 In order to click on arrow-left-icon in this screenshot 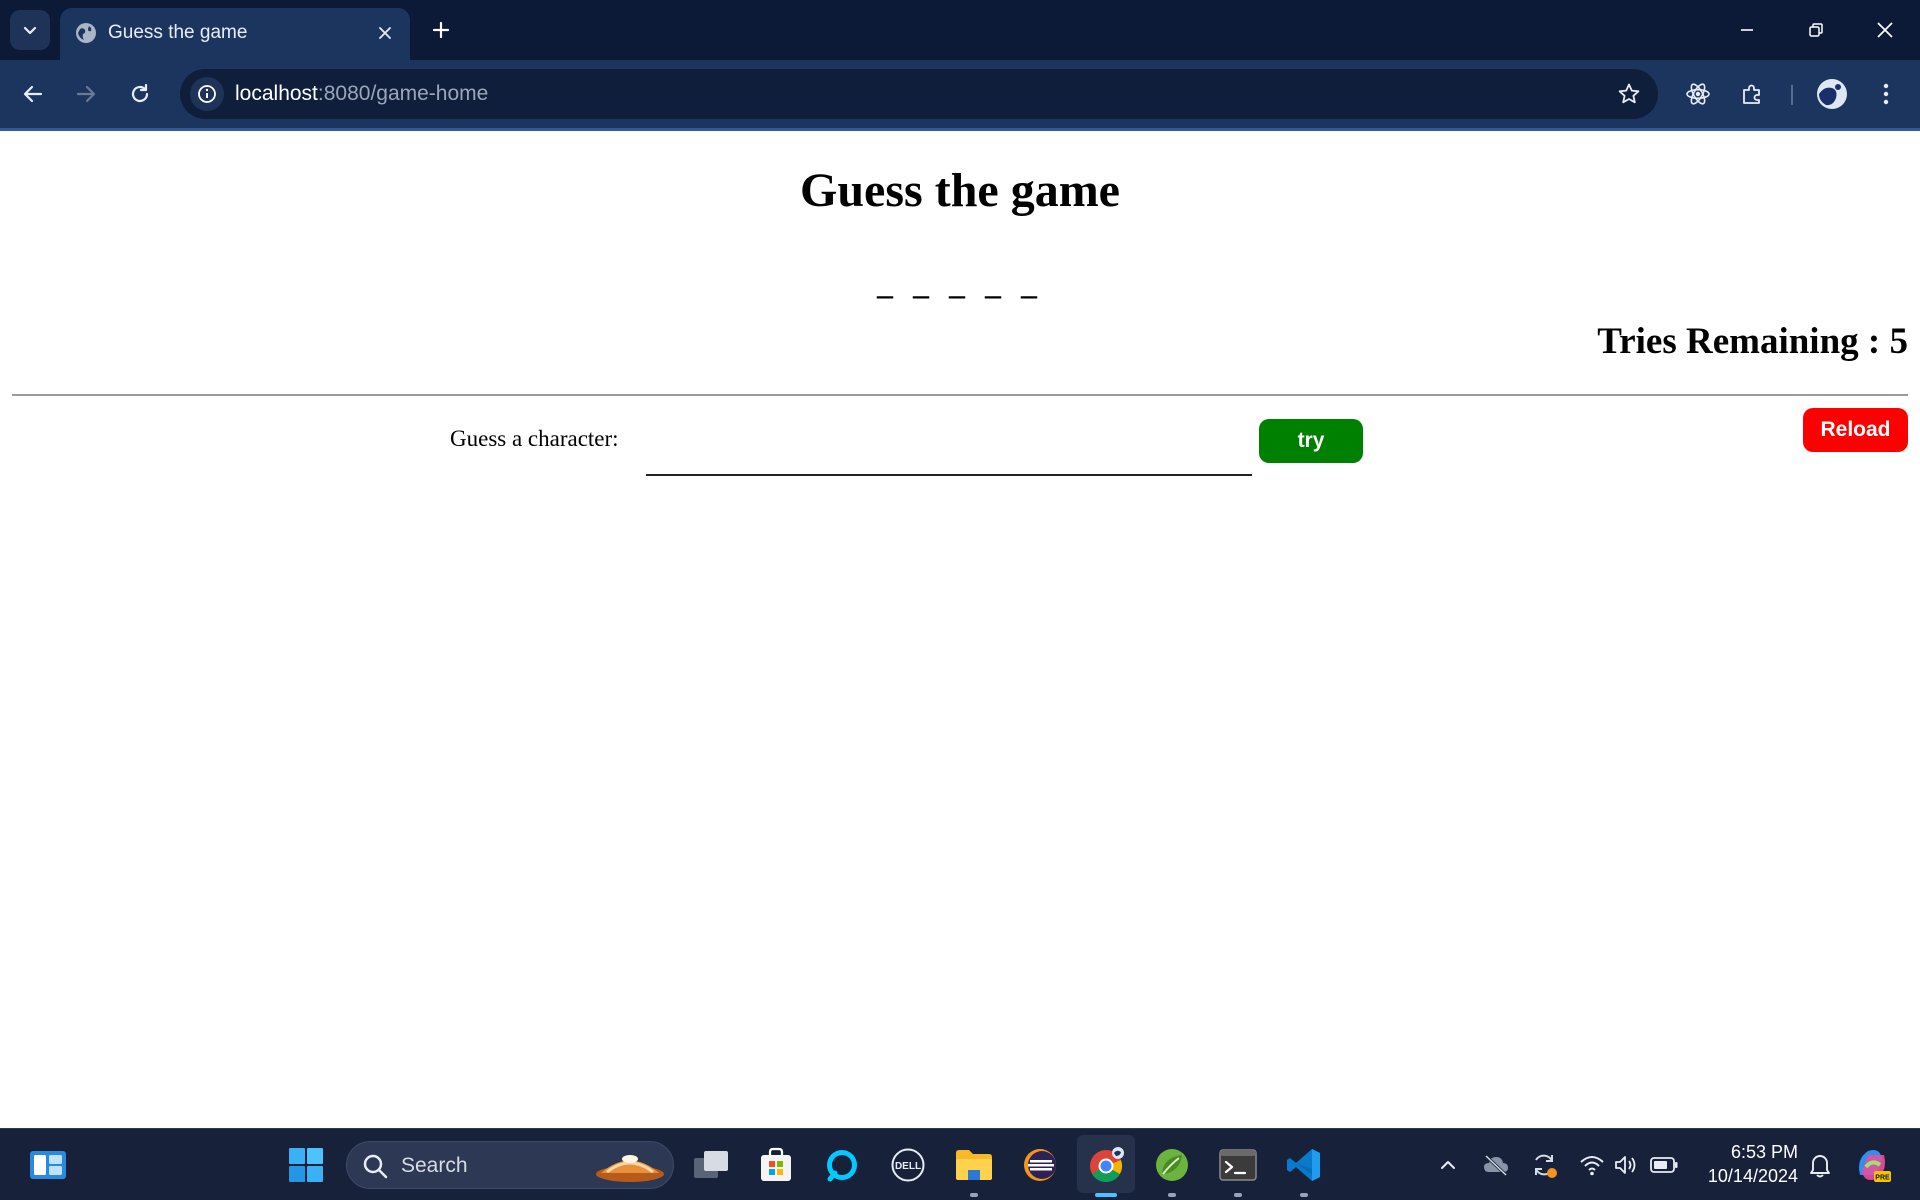, I will do `click(33, 94)`.